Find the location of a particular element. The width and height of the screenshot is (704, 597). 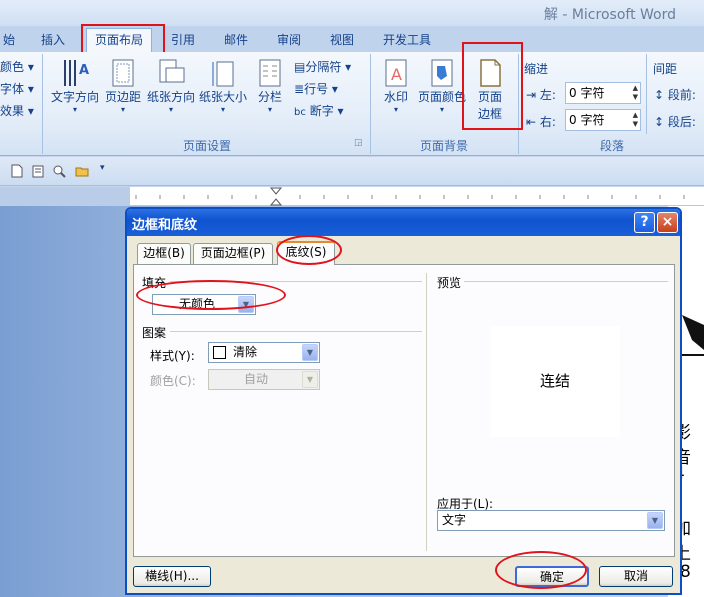

tab-shading: 底纹(S) is located at coordinates (306, 253).